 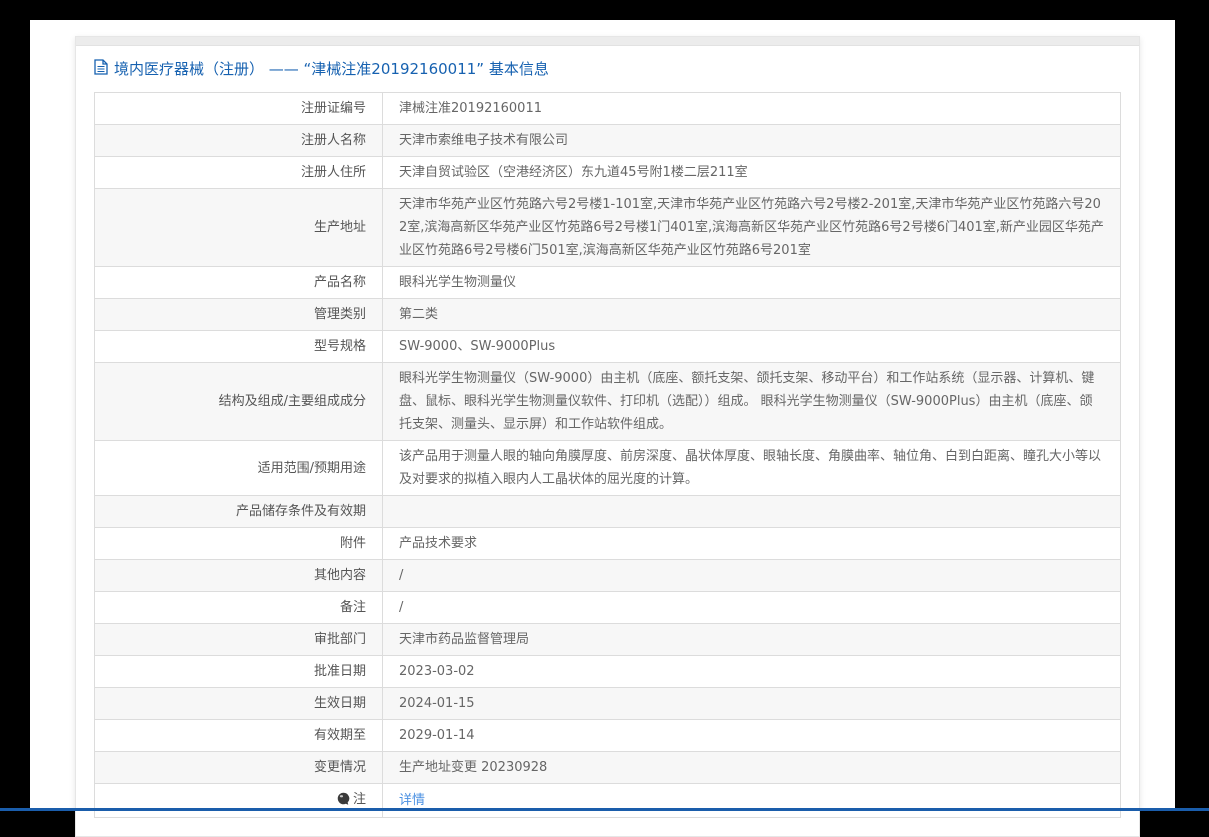 I want to click on row-label: 批准日期, so click(x=238, y=671).